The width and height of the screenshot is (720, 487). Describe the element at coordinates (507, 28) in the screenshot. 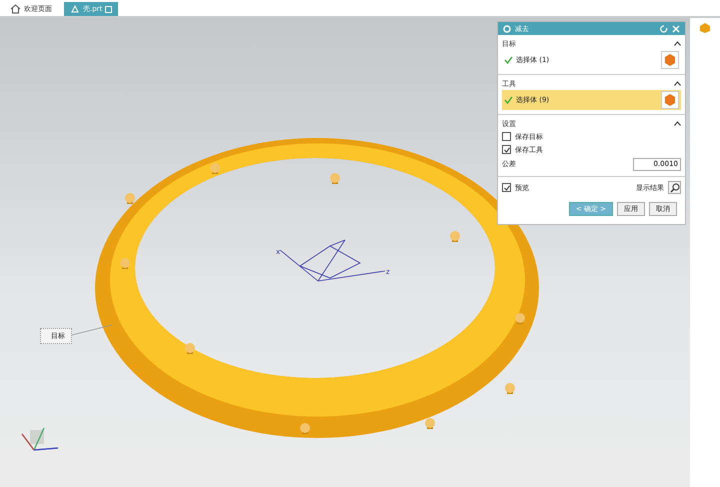

I see `gear-icon` at that location.